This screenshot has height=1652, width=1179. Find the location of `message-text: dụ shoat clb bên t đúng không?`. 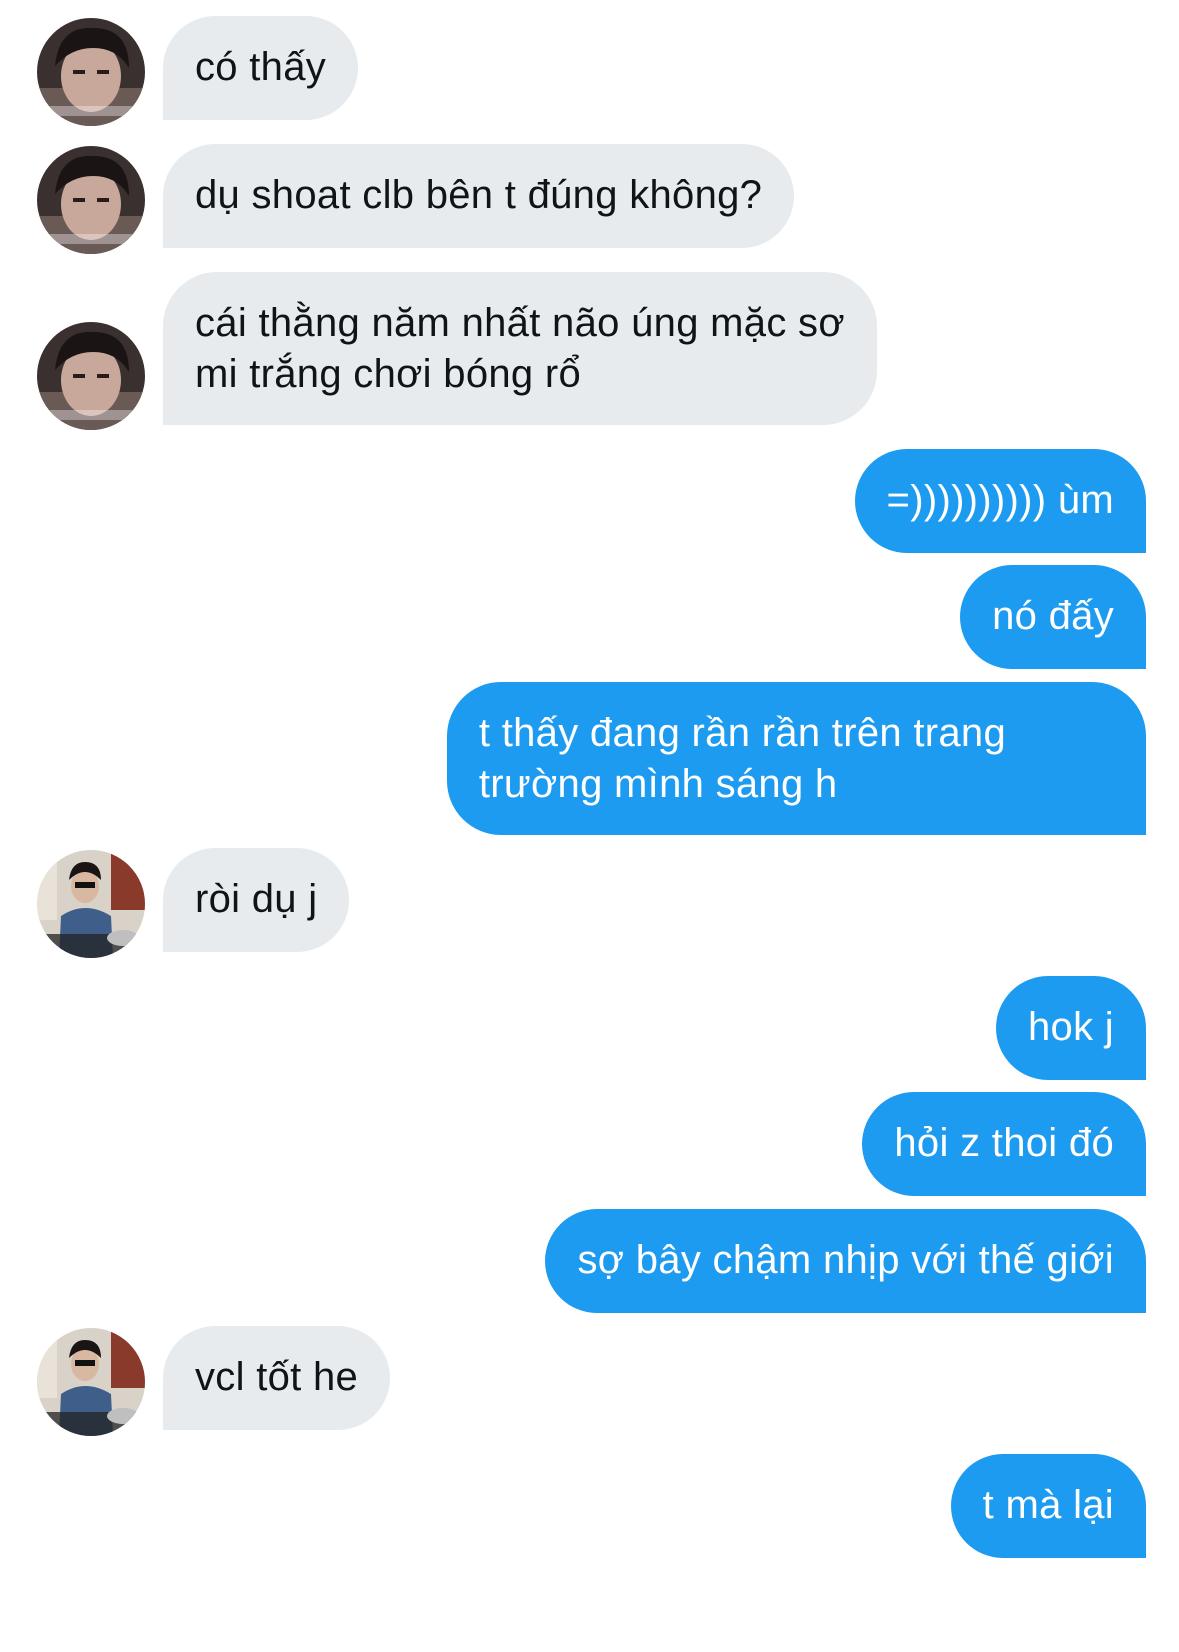

message-text: dụ shoat clb bên t đúng không? is located at coordinates (479, 195).